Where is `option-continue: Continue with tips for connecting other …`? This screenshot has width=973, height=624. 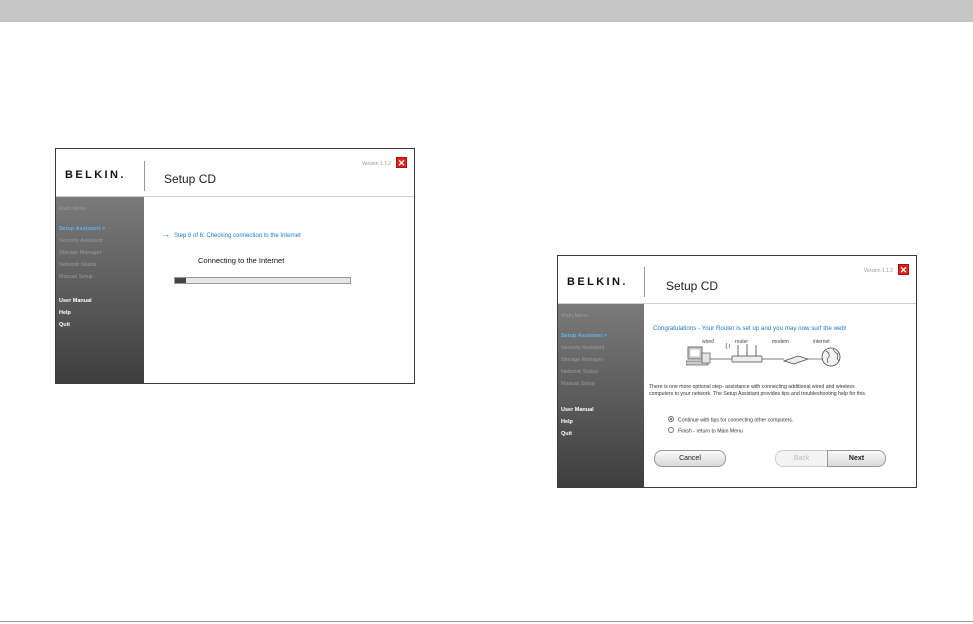 option-continue: Continue with tips for connecting other … is located at coordinates (731, 420).